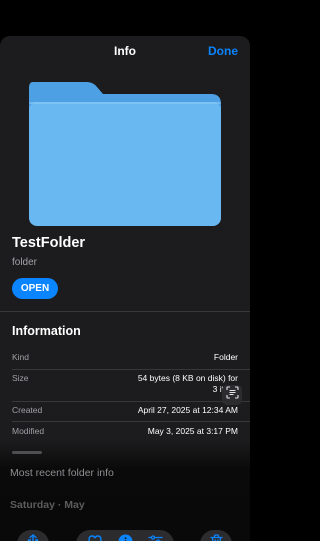  I want to click on share-icon, so click(33, 537).